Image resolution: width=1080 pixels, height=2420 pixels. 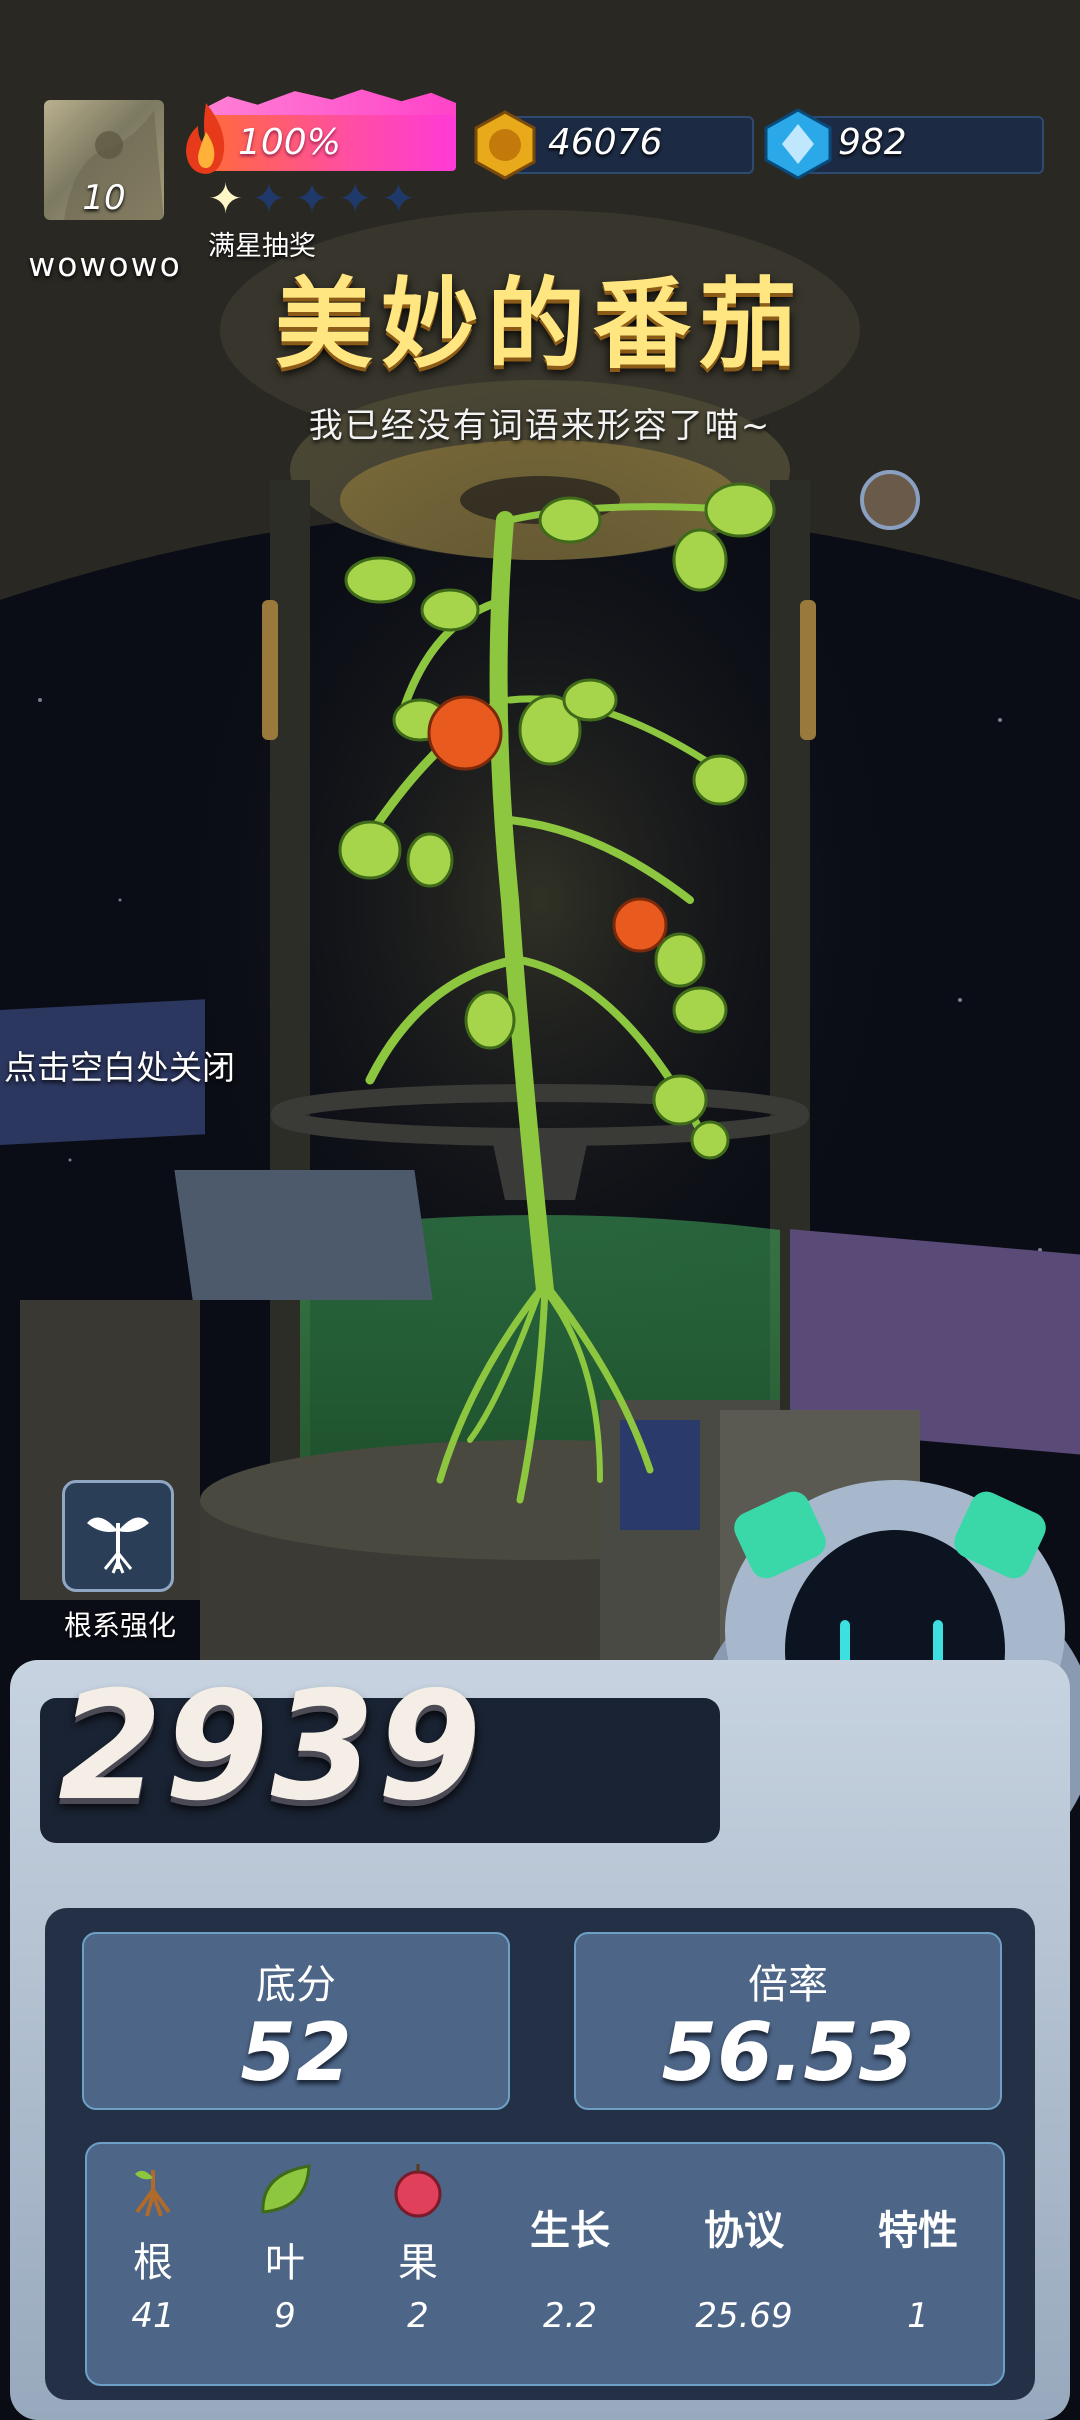 What do you see at coordinates (296, 2052) in the screenshot?
I see `base-score-value: 52` at bounding box center [296, 2052].